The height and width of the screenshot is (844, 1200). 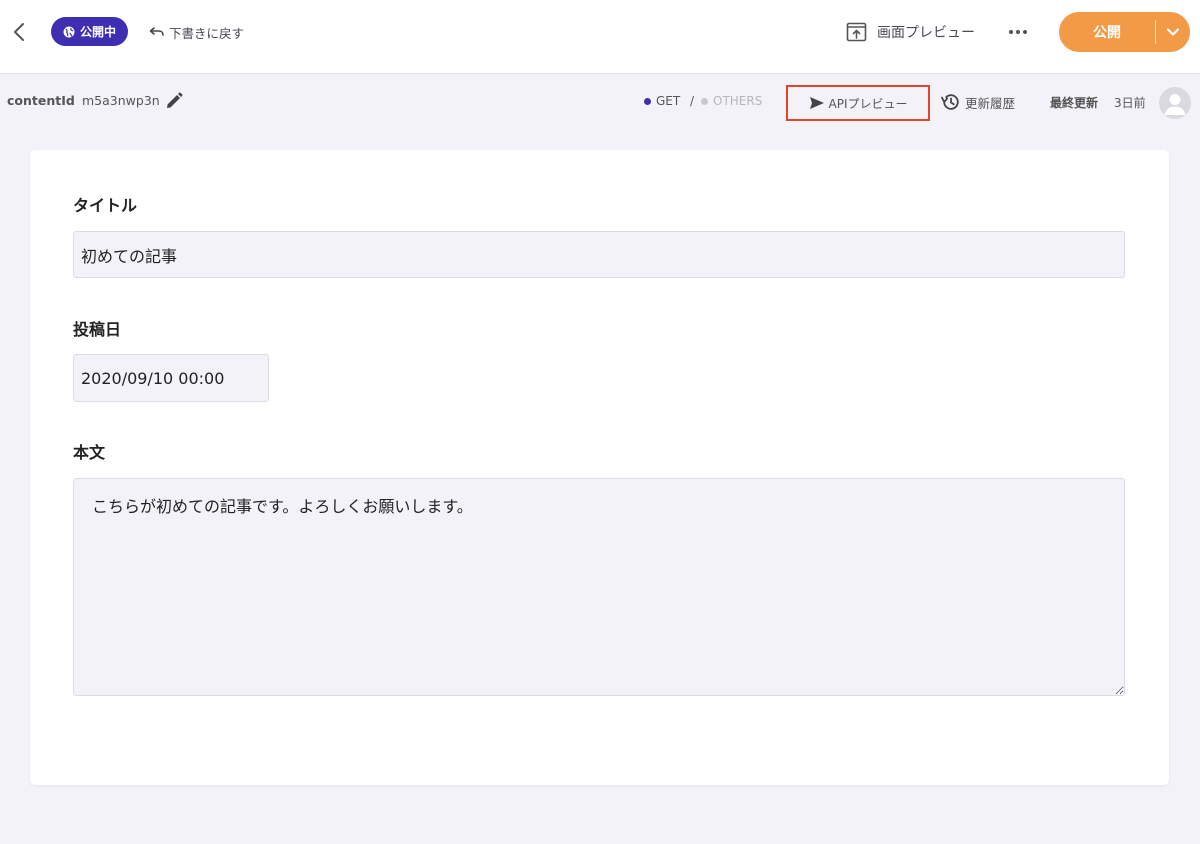 What do you see at coordinates (105, 205) in the screenshot?
I see `title-field-label: タイトル` at bounding box center [105, 205].